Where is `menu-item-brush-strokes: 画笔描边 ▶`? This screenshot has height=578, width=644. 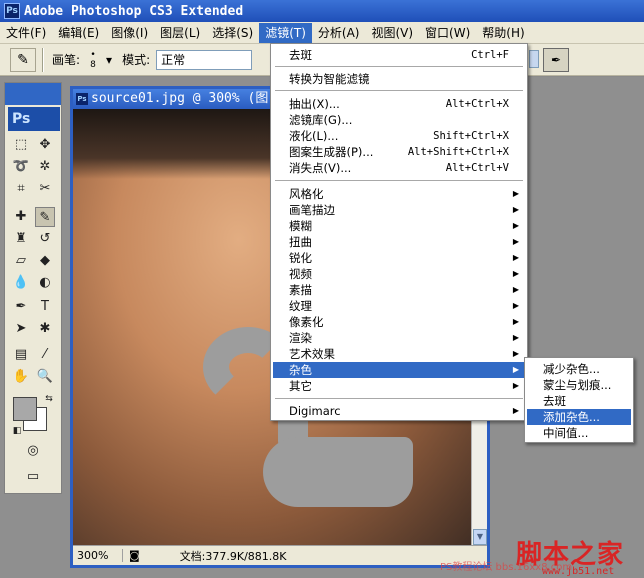 menu-item-brush-strokes: 画笔描边 ▶ is located at coordinates (399, 210).